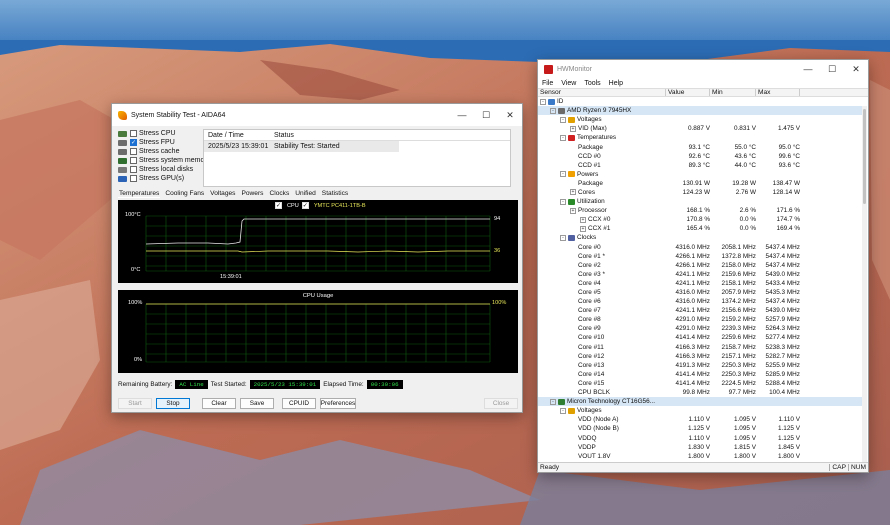  Describe the element at coordinates (701, 383) in the screenshot. I see `table-row: Core #15 4141.4 MHz 2224.5 MHz 5288.4 MHz` at that location.